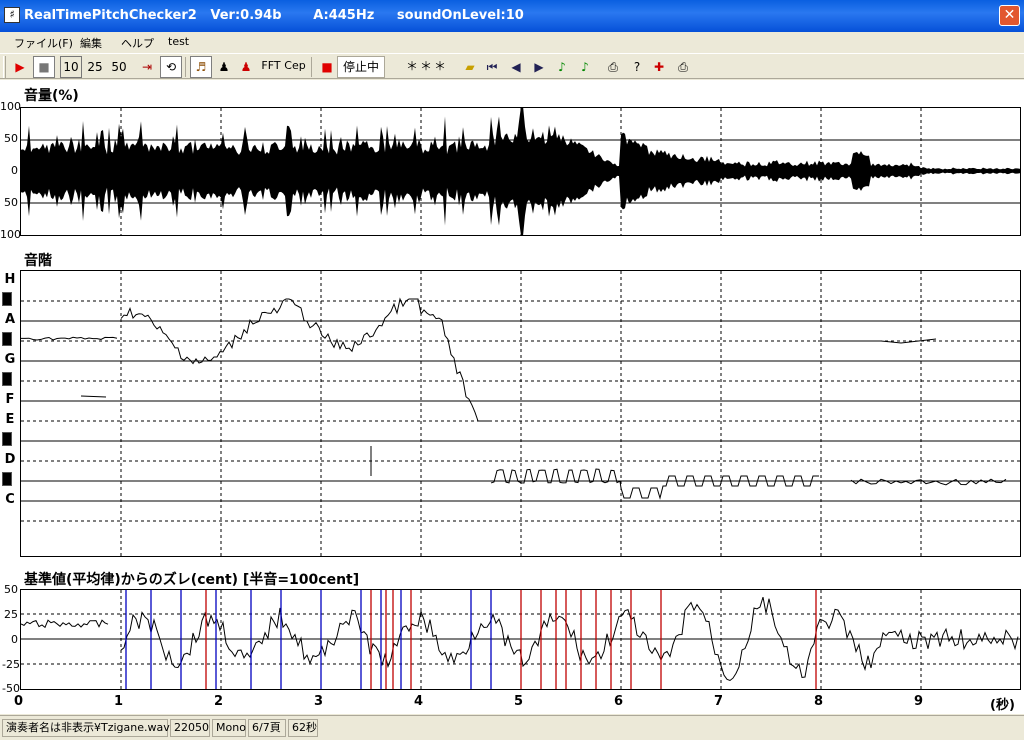 The width and height of the screenshot is (1024, 740). Describe the element at coordinates (43, 43) in the screenshot. I see `menu-file: ファイル(F)` at that location.